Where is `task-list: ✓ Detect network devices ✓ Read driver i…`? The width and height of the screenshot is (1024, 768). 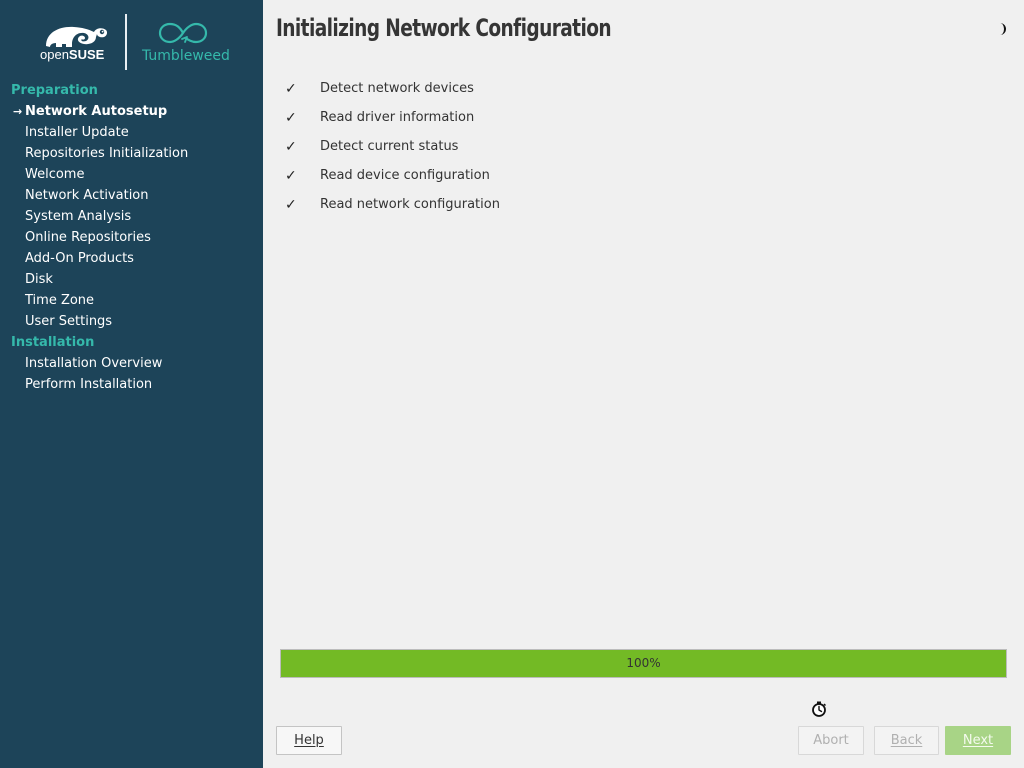 task-list: ✓ Detect network devices ✓ Read driver i… is located at coordinates (392, 146).